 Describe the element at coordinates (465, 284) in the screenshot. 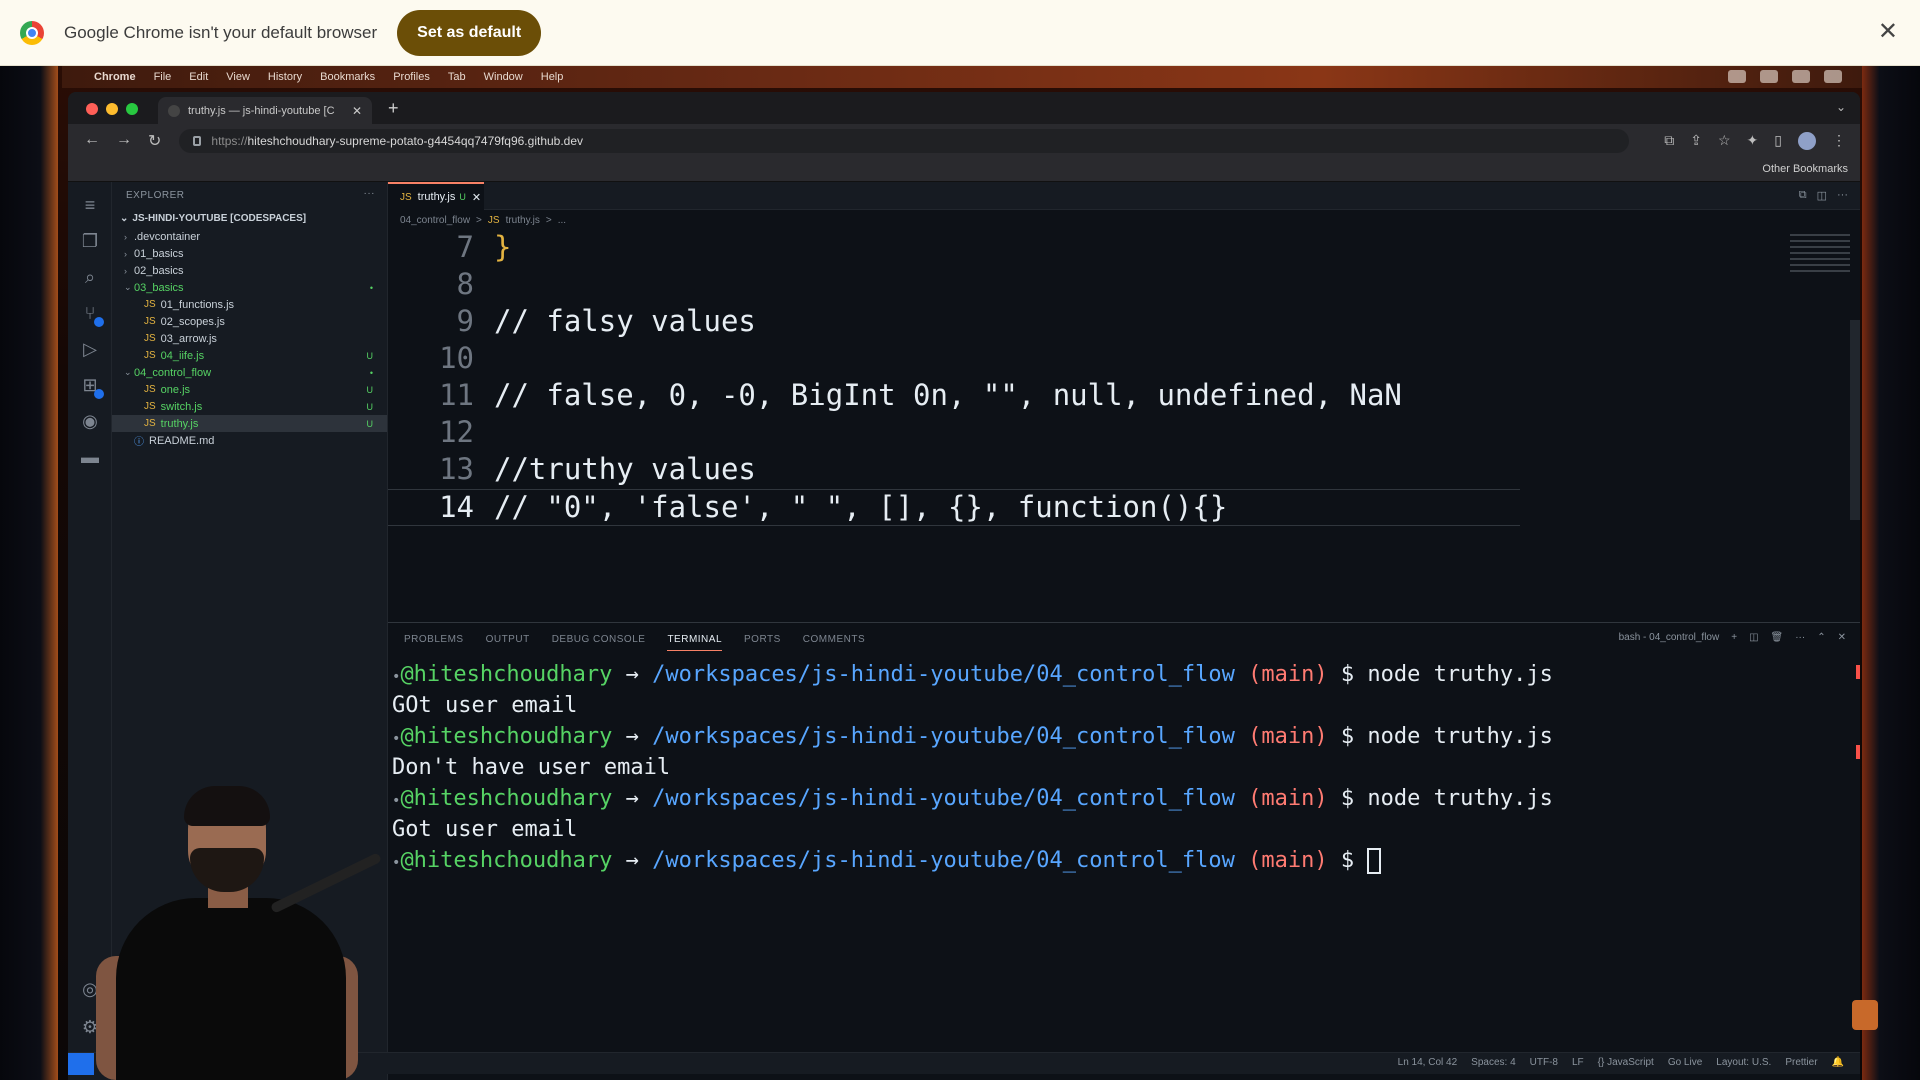

I see `code-line: 8` at that location.